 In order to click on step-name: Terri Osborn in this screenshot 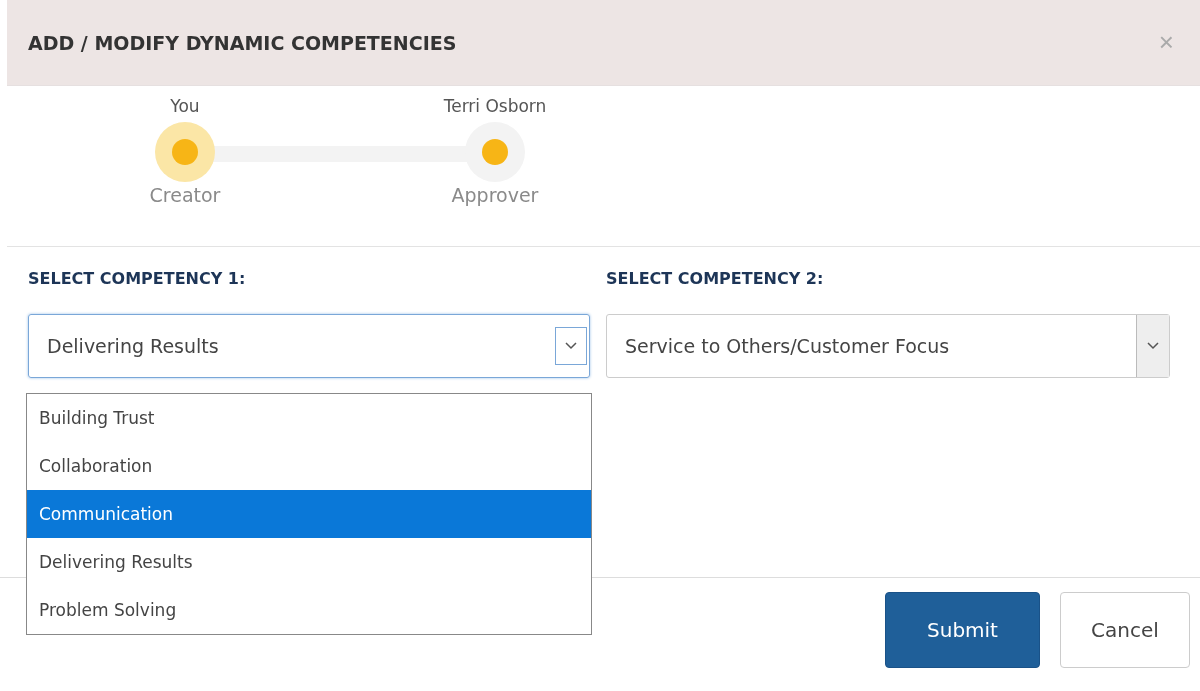, I will do `click(495, 106)`.